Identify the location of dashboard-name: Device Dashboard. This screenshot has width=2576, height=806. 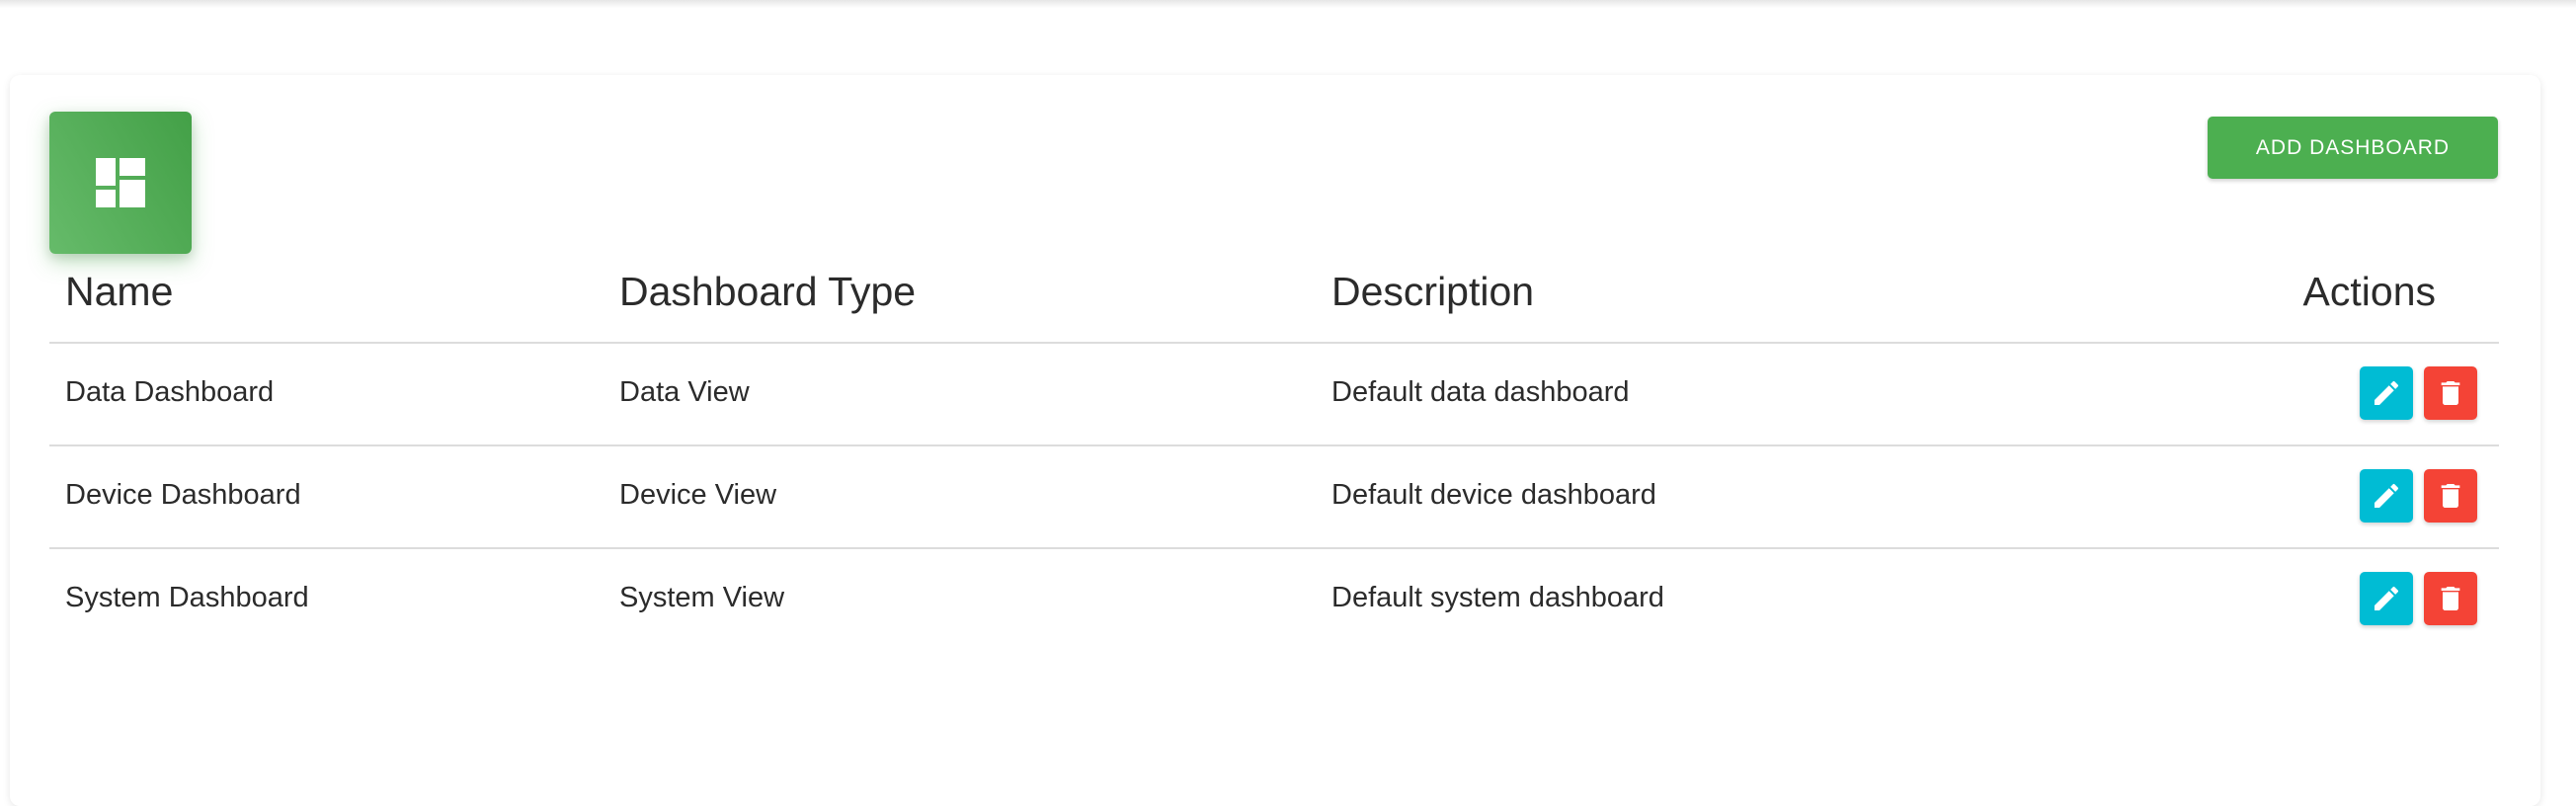
(183, 495).